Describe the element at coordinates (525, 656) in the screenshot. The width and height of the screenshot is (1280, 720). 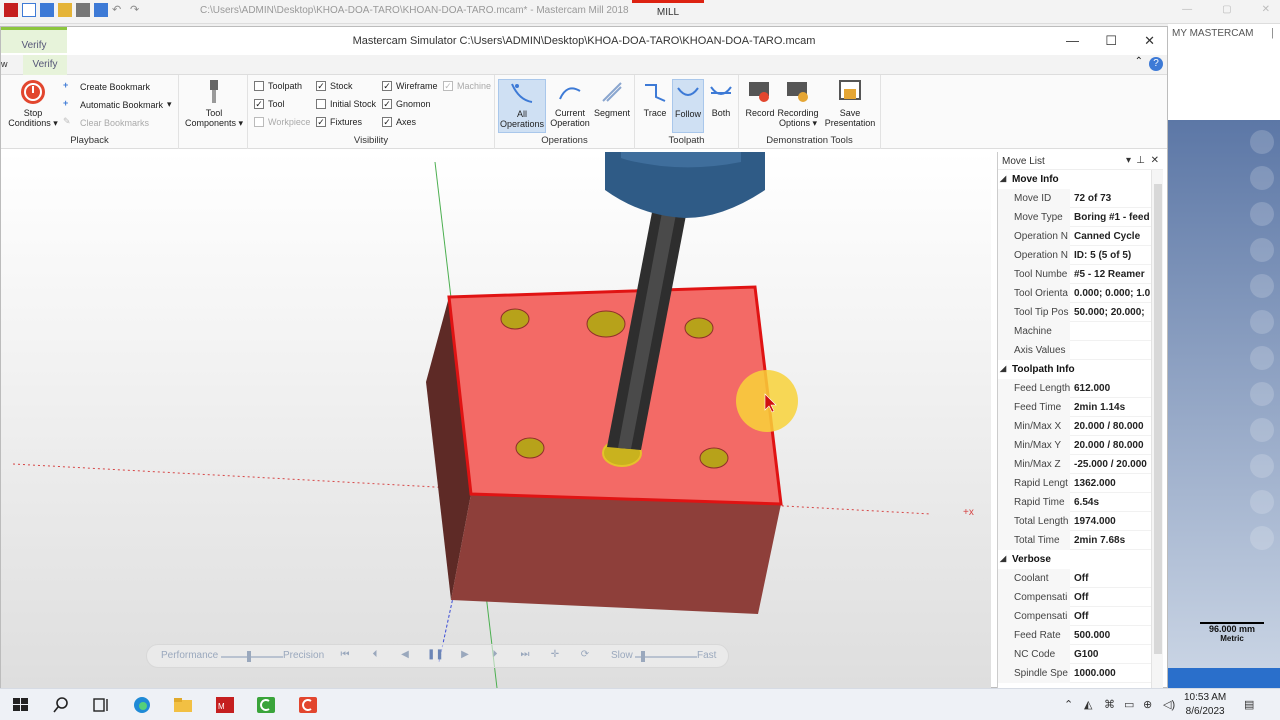
I see `go-to-end-icon: ⏭` at that location.